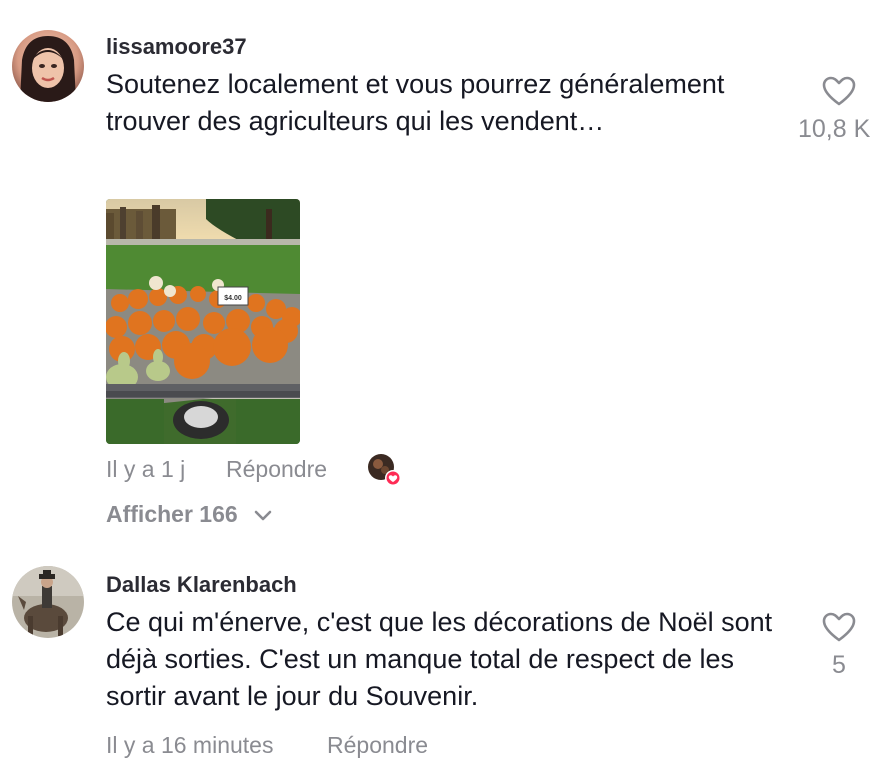  I want to click on like-count: 10,8 K, so click(834, 129).